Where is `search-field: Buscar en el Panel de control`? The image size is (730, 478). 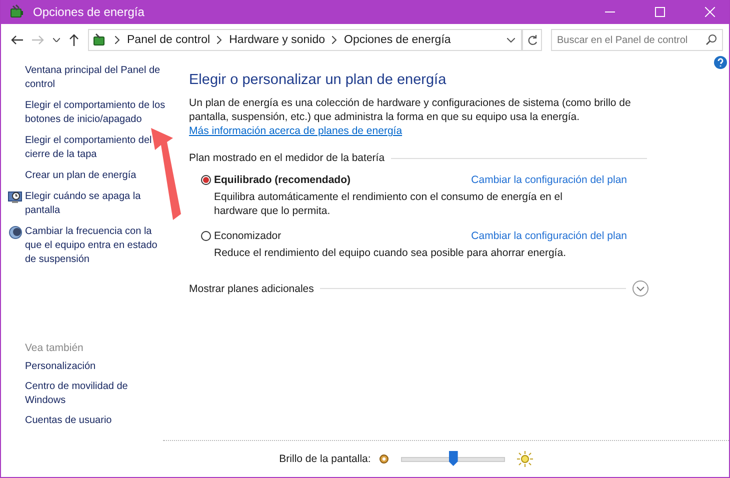
search-field: Buscar en el Panel de control is located at coordinates (637, 40).